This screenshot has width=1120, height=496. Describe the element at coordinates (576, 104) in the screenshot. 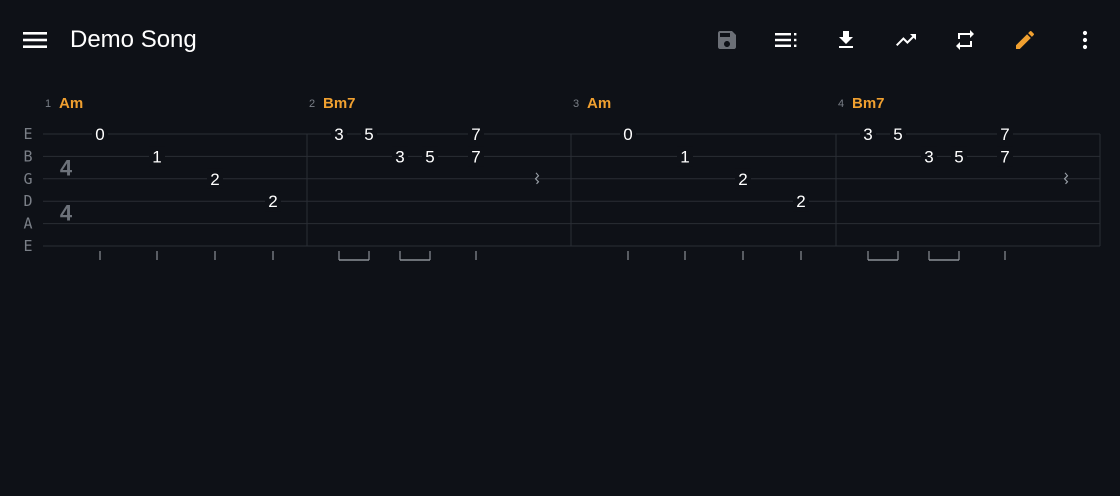

I see `bar-number: 3` at that location.